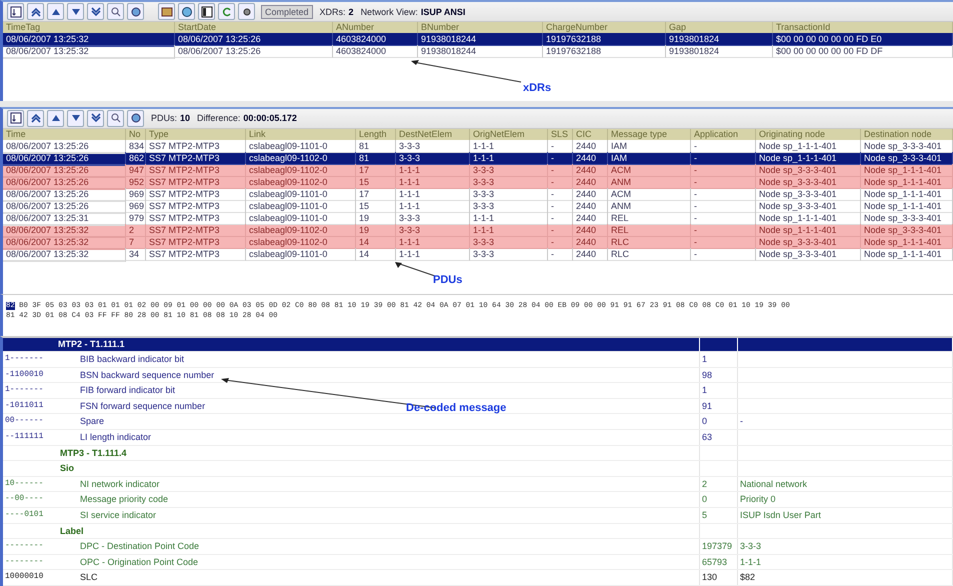 The height and width of the screenshot is (586, 953). I want to click on table-cell: RLC, so click(649, 254).